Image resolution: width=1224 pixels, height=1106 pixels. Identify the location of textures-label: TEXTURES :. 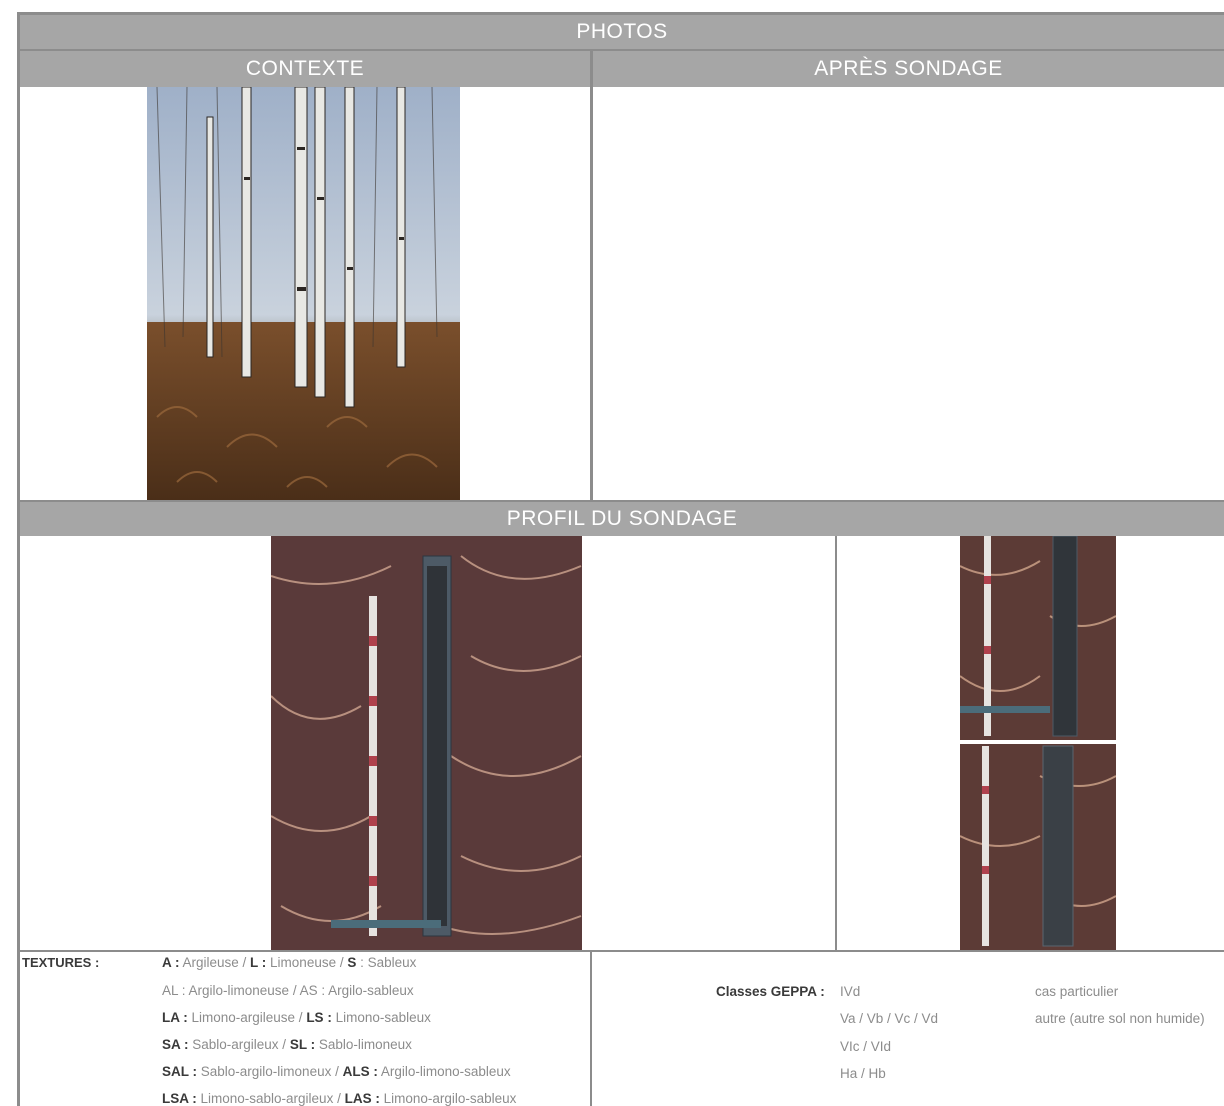
(61, 962).